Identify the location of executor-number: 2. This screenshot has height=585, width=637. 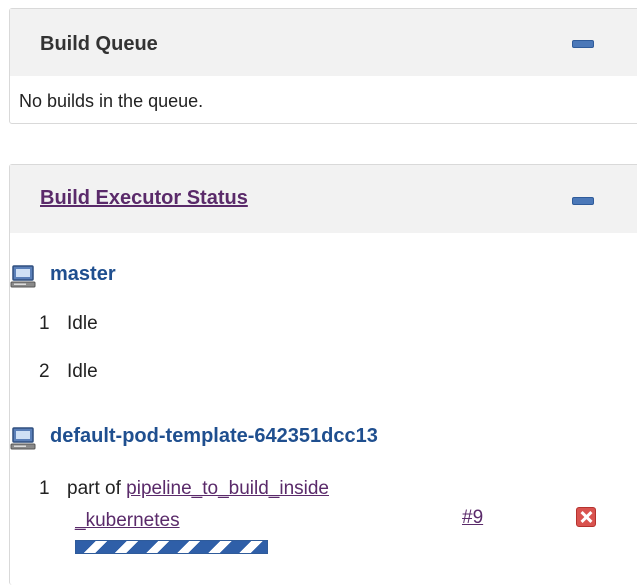
(44, 371).